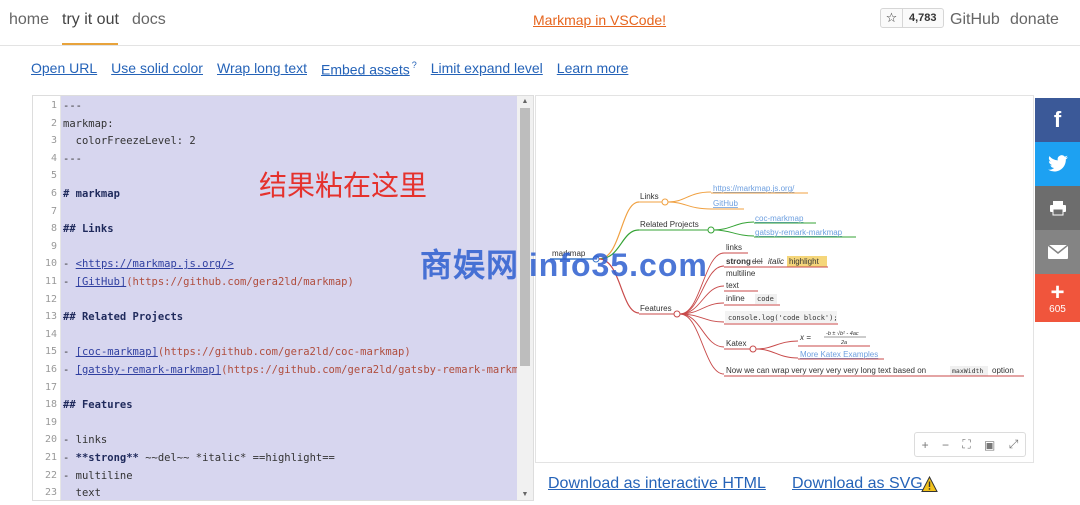 The height and width of the screenshot is (505, 1080). I want to click on node-wrap-option: option, so click(1003, 370).